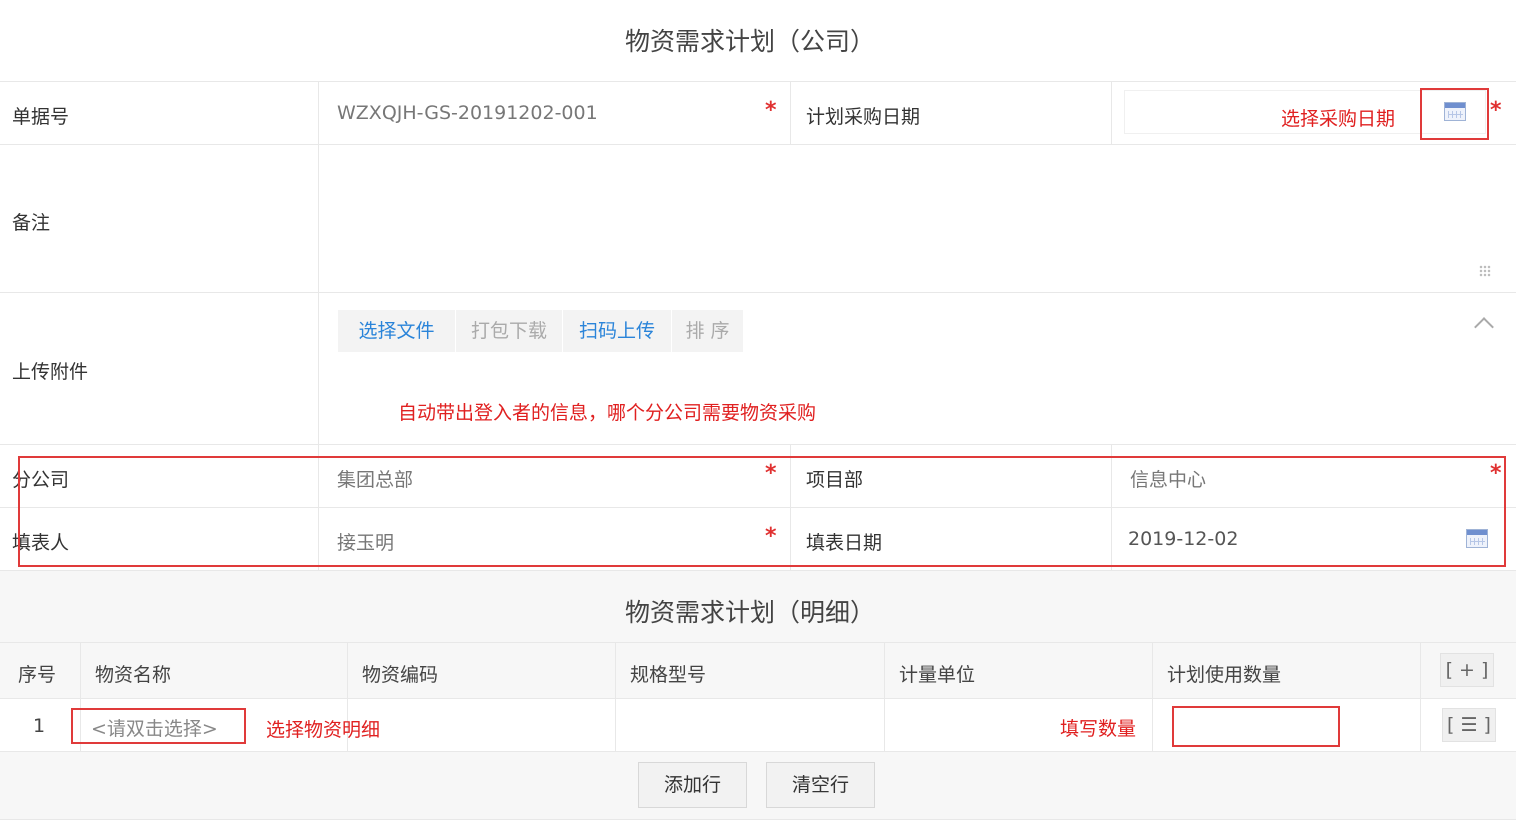 The height and width of the screenshot is (823, 1519). What do you see at coordinates (863, 117) in the screenshot?
I see `purchase-date-label: 计划采购日期` at bounding box center [863, 117].